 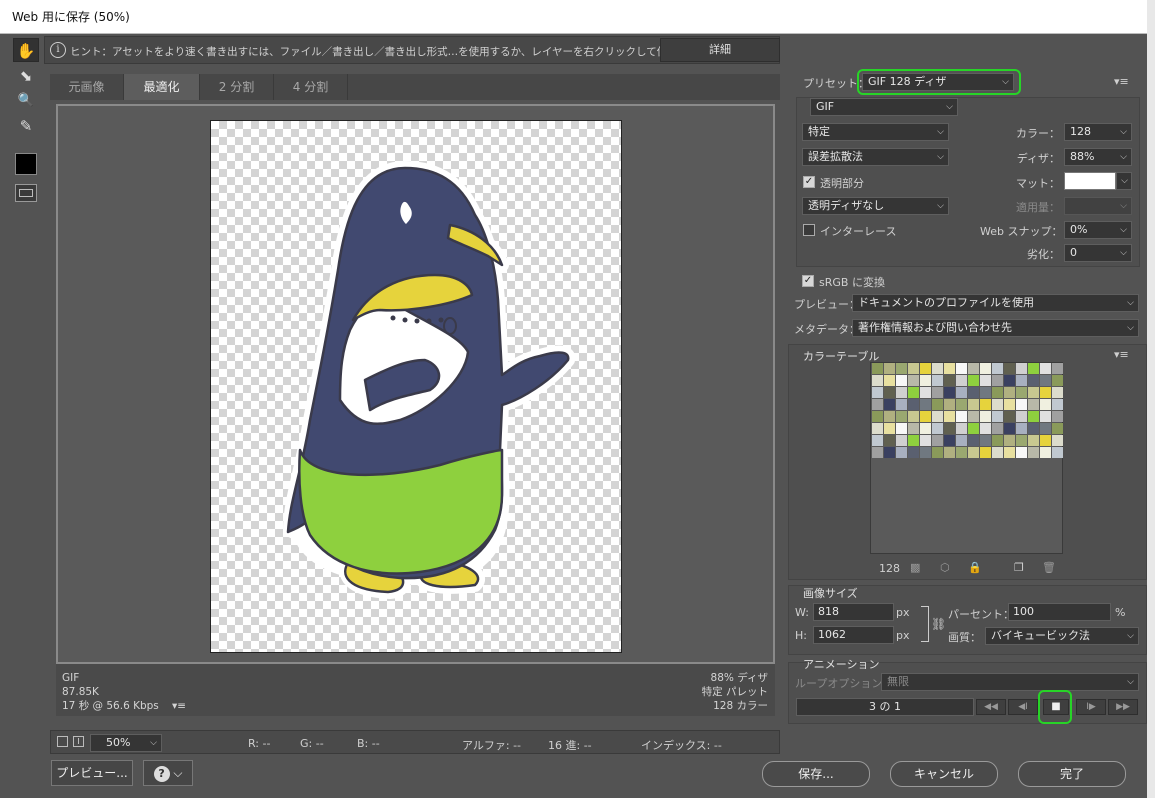 What do you see at coordinates (1090, 181) in the screenshot?
I see `matte-color-swatch` at bounding box center [1090, 181].